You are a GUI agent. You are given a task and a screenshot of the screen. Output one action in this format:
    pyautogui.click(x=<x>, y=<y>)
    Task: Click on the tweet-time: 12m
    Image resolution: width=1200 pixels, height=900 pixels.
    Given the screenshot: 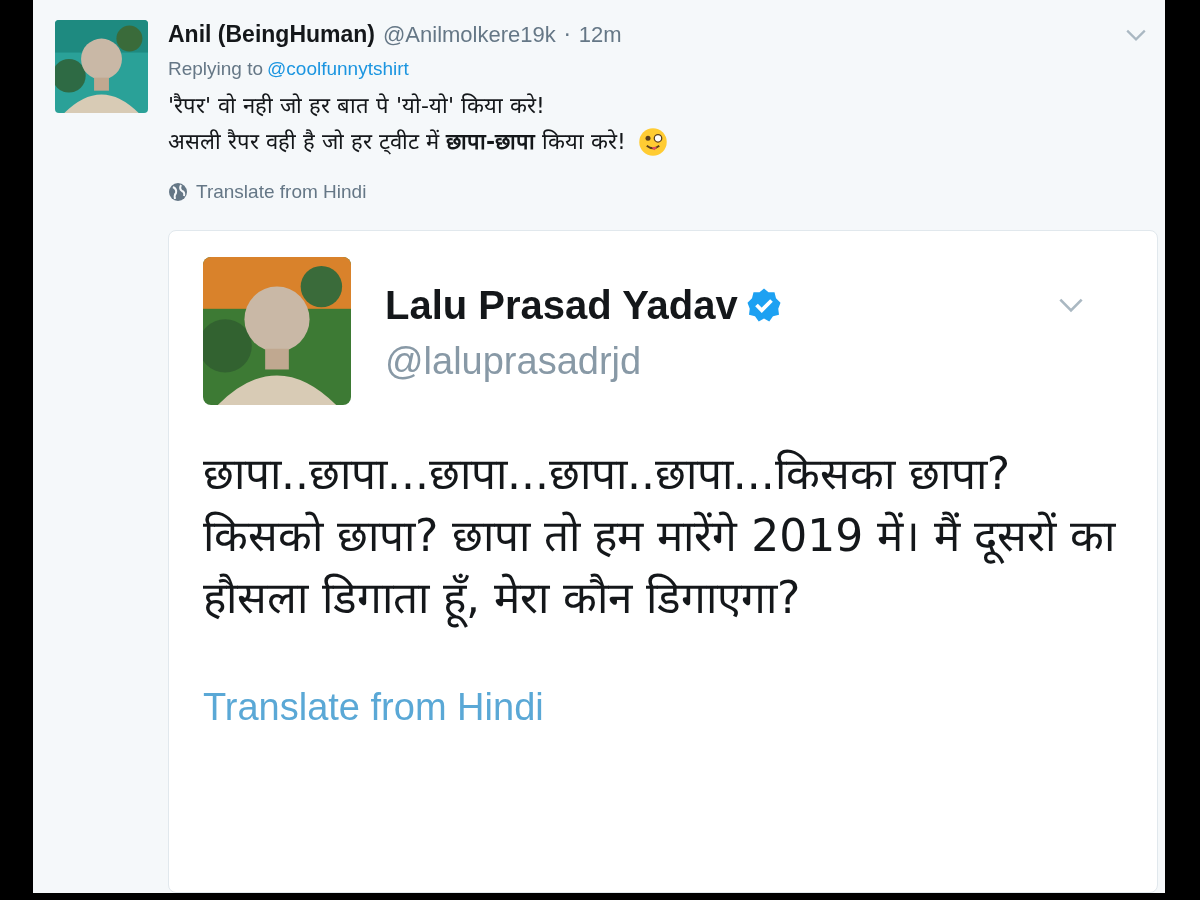 What is the action you would take?
    pyautogui.click(x=600, y=35)
    